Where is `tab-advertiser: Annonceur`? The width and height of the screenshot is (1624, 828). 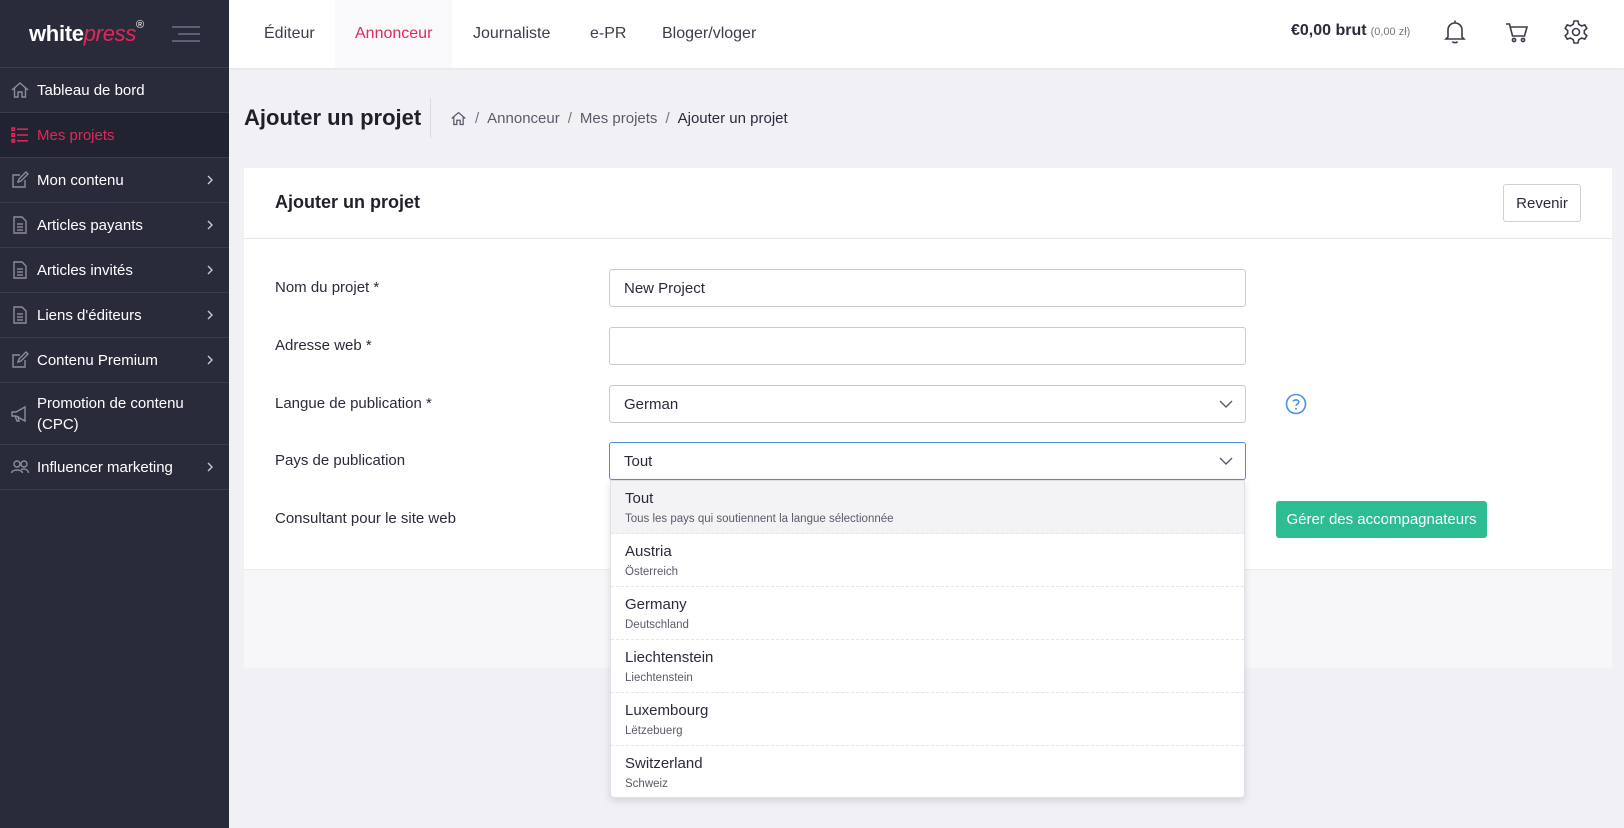
tab-advertiser: Annonceur is located at coordinates (394, 34).